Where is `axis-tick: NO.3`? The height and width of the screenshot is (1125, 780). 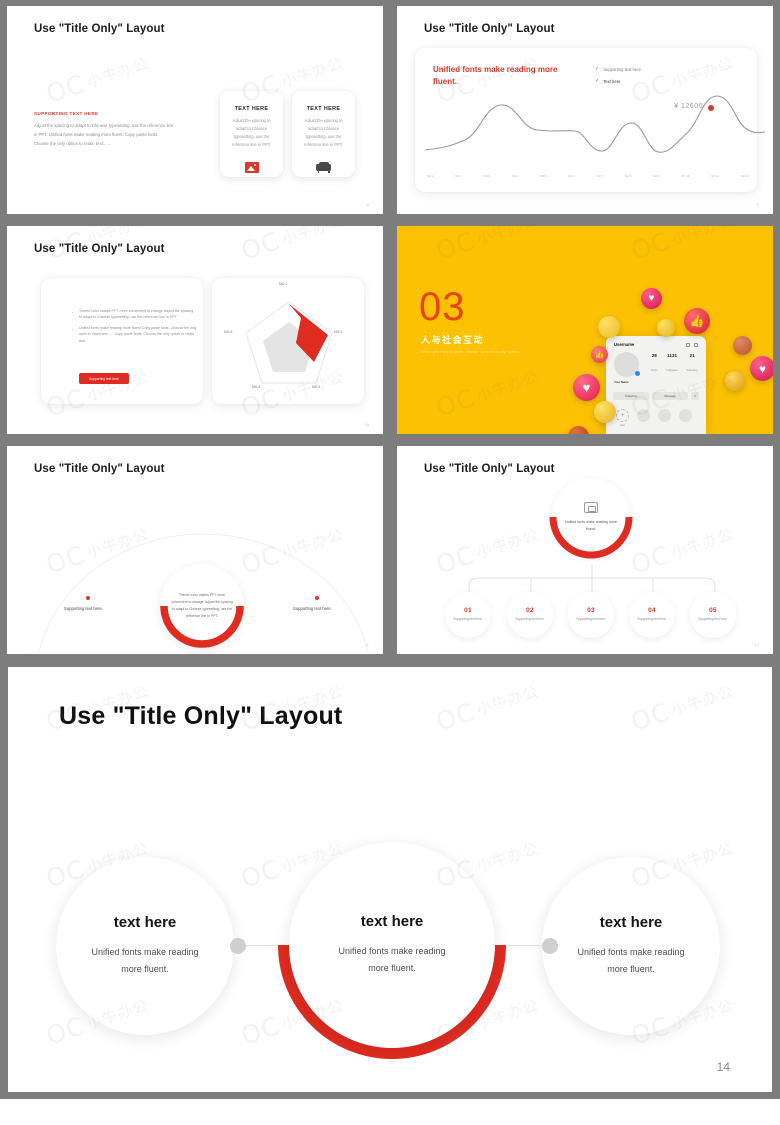
axis-tick: NO.3 is located at coordinates (487, 176).